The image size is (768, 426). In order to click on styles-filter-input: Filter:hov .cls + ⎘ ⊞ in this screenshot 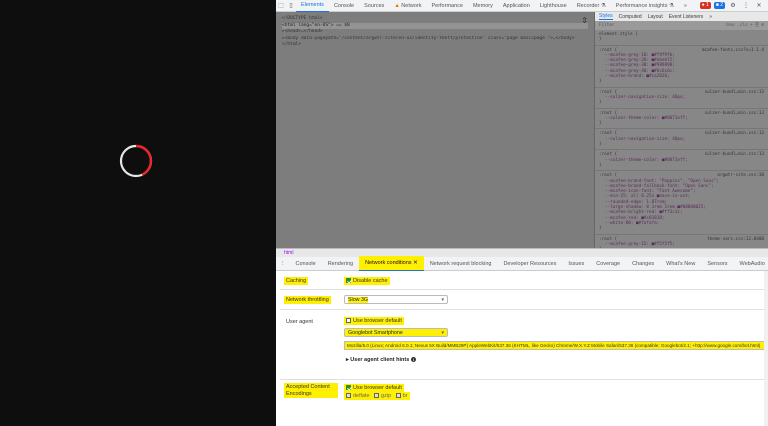, I will do `click(681, 25)`.